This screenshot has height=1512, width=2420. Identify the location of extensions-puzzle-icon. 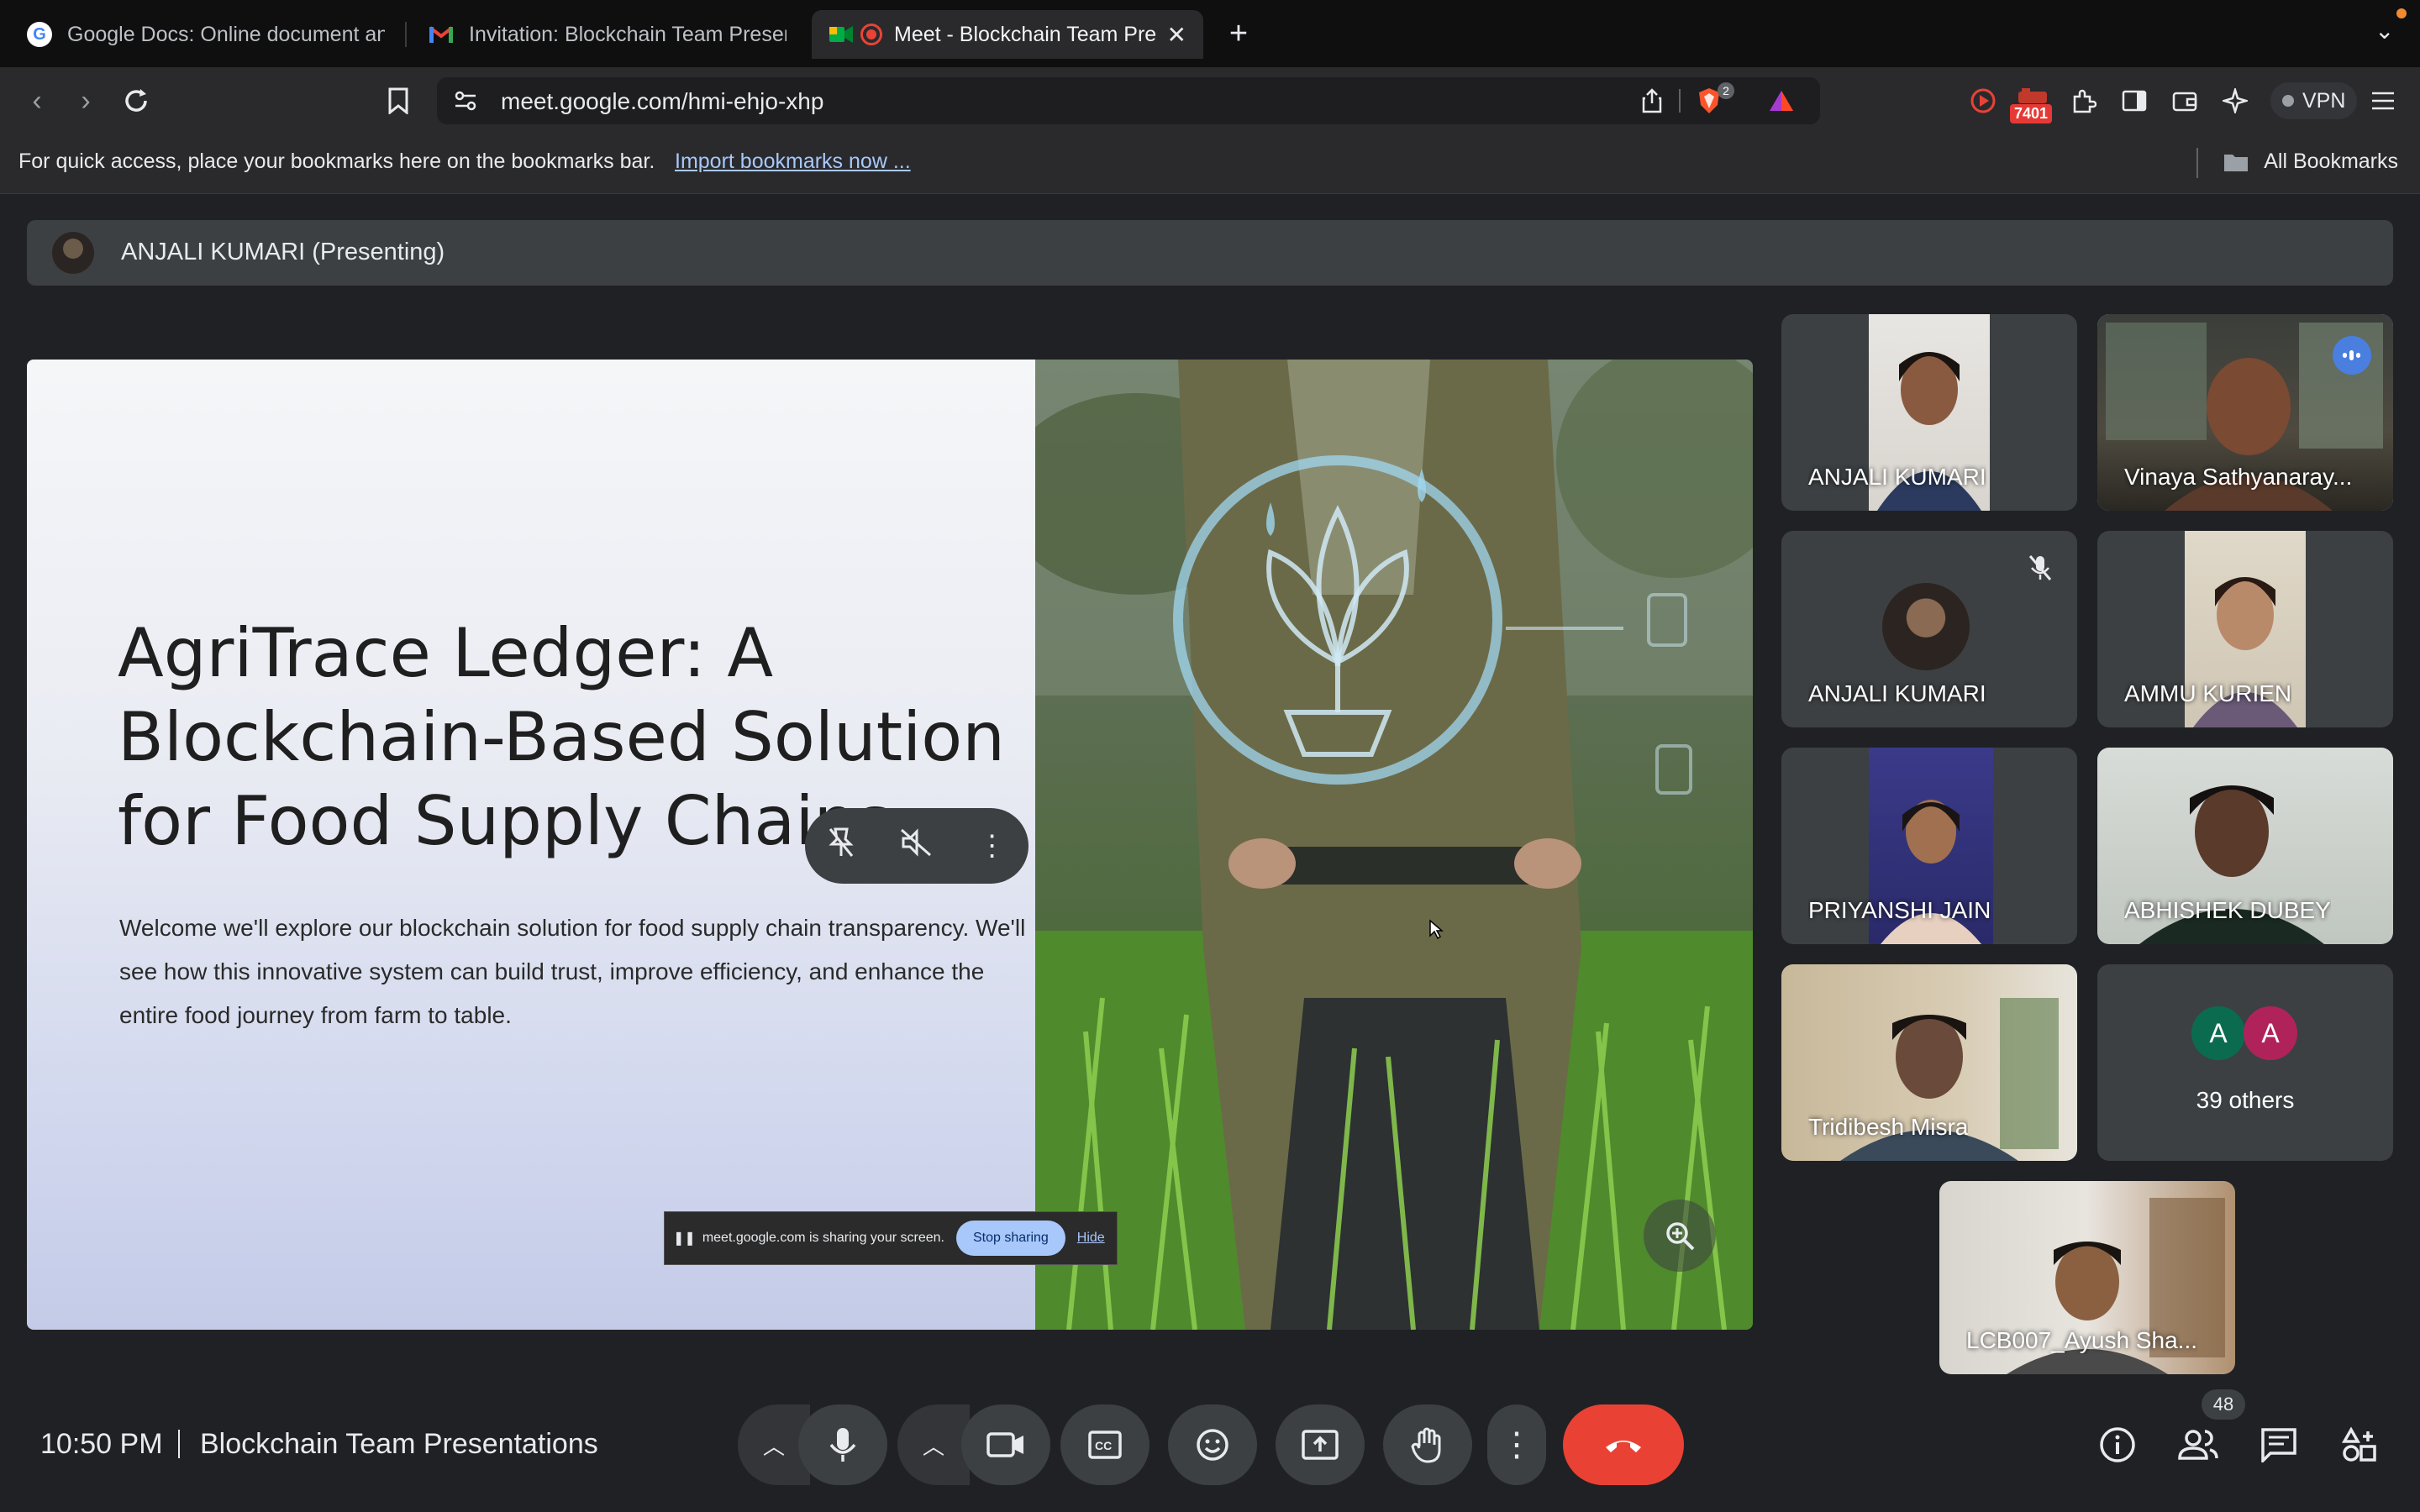
(2084, 101).